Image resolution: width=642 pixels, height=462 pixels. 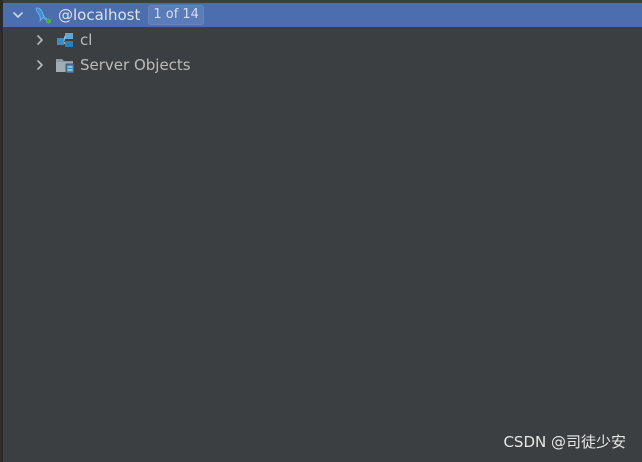 I want to click on tree-node-server-objects: Server Objects, so click(x=322, y=65).